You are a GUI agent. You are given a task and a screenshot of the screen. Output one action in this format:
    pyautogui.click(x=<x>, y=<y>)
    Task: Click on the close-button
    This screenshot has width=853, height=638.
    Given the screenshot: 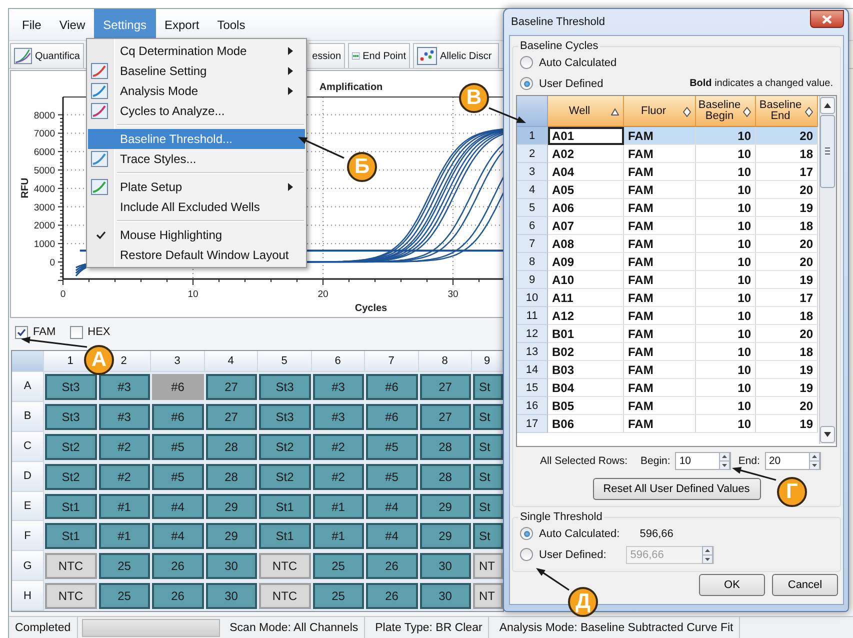 What is the action you would take?
    pyautogui.click(x=827, y=19)
    